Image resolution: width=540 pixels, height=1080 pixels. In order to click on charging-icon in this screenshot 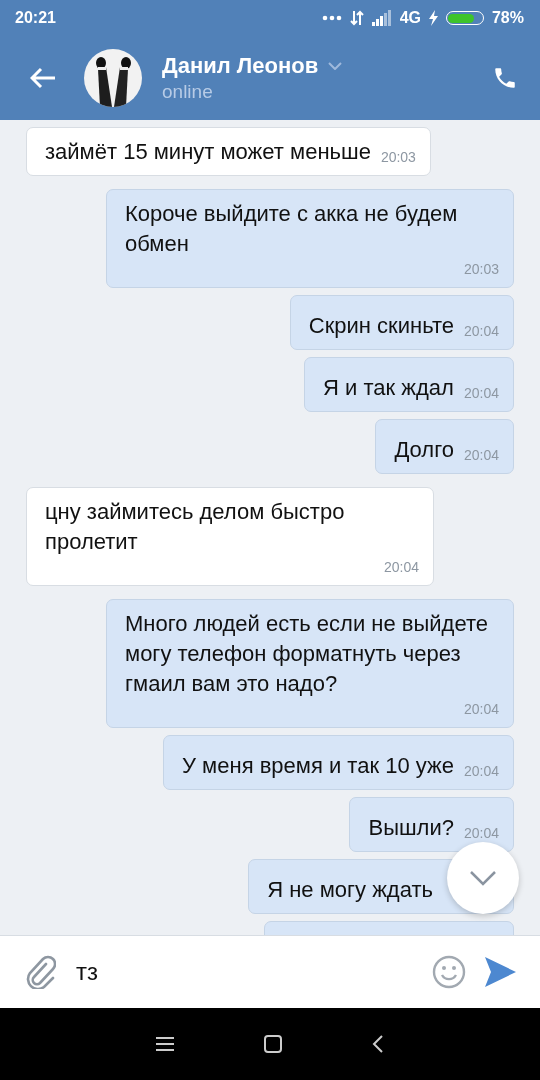, I will do `click(433, 18)`.